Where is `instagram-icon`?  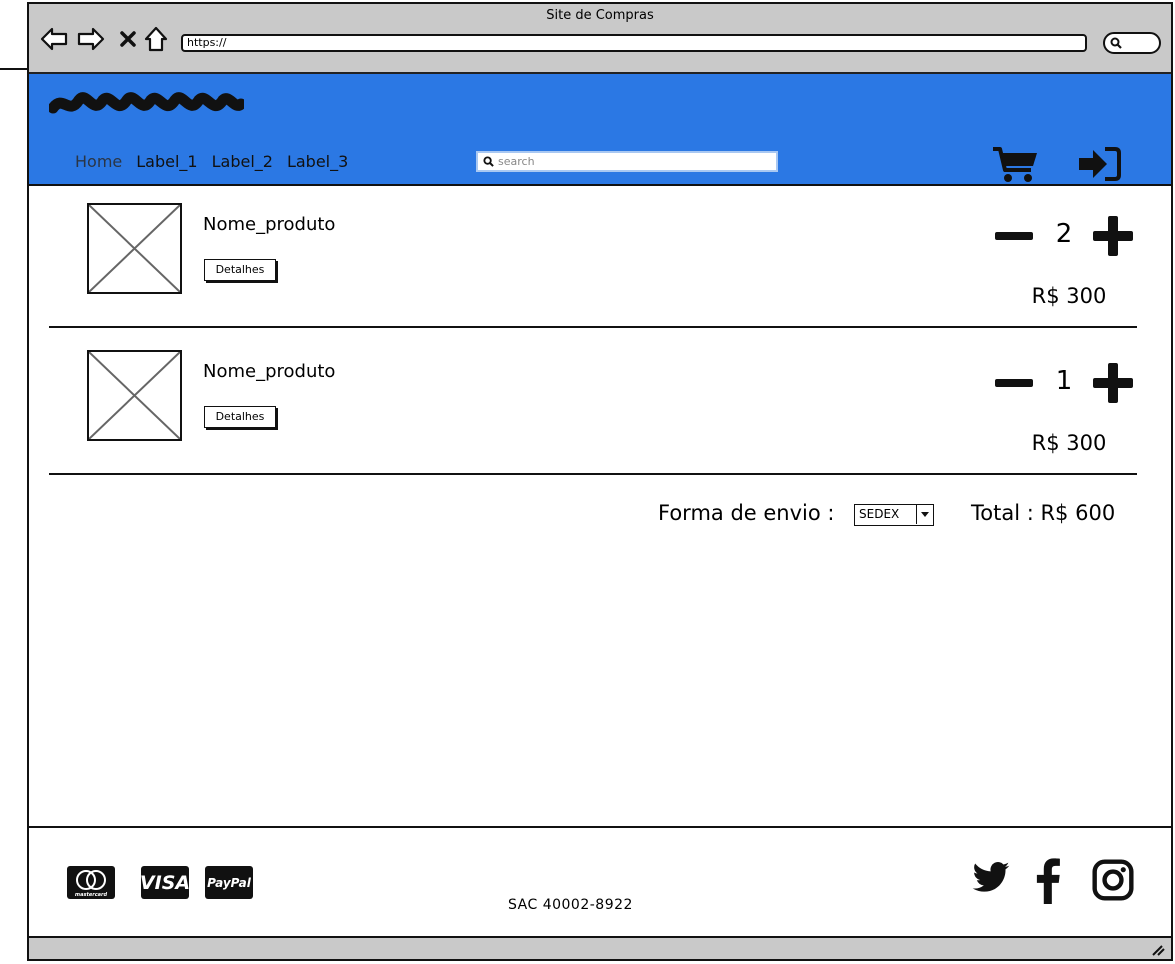 instagram-icon is located at coordinates (1113, 882).